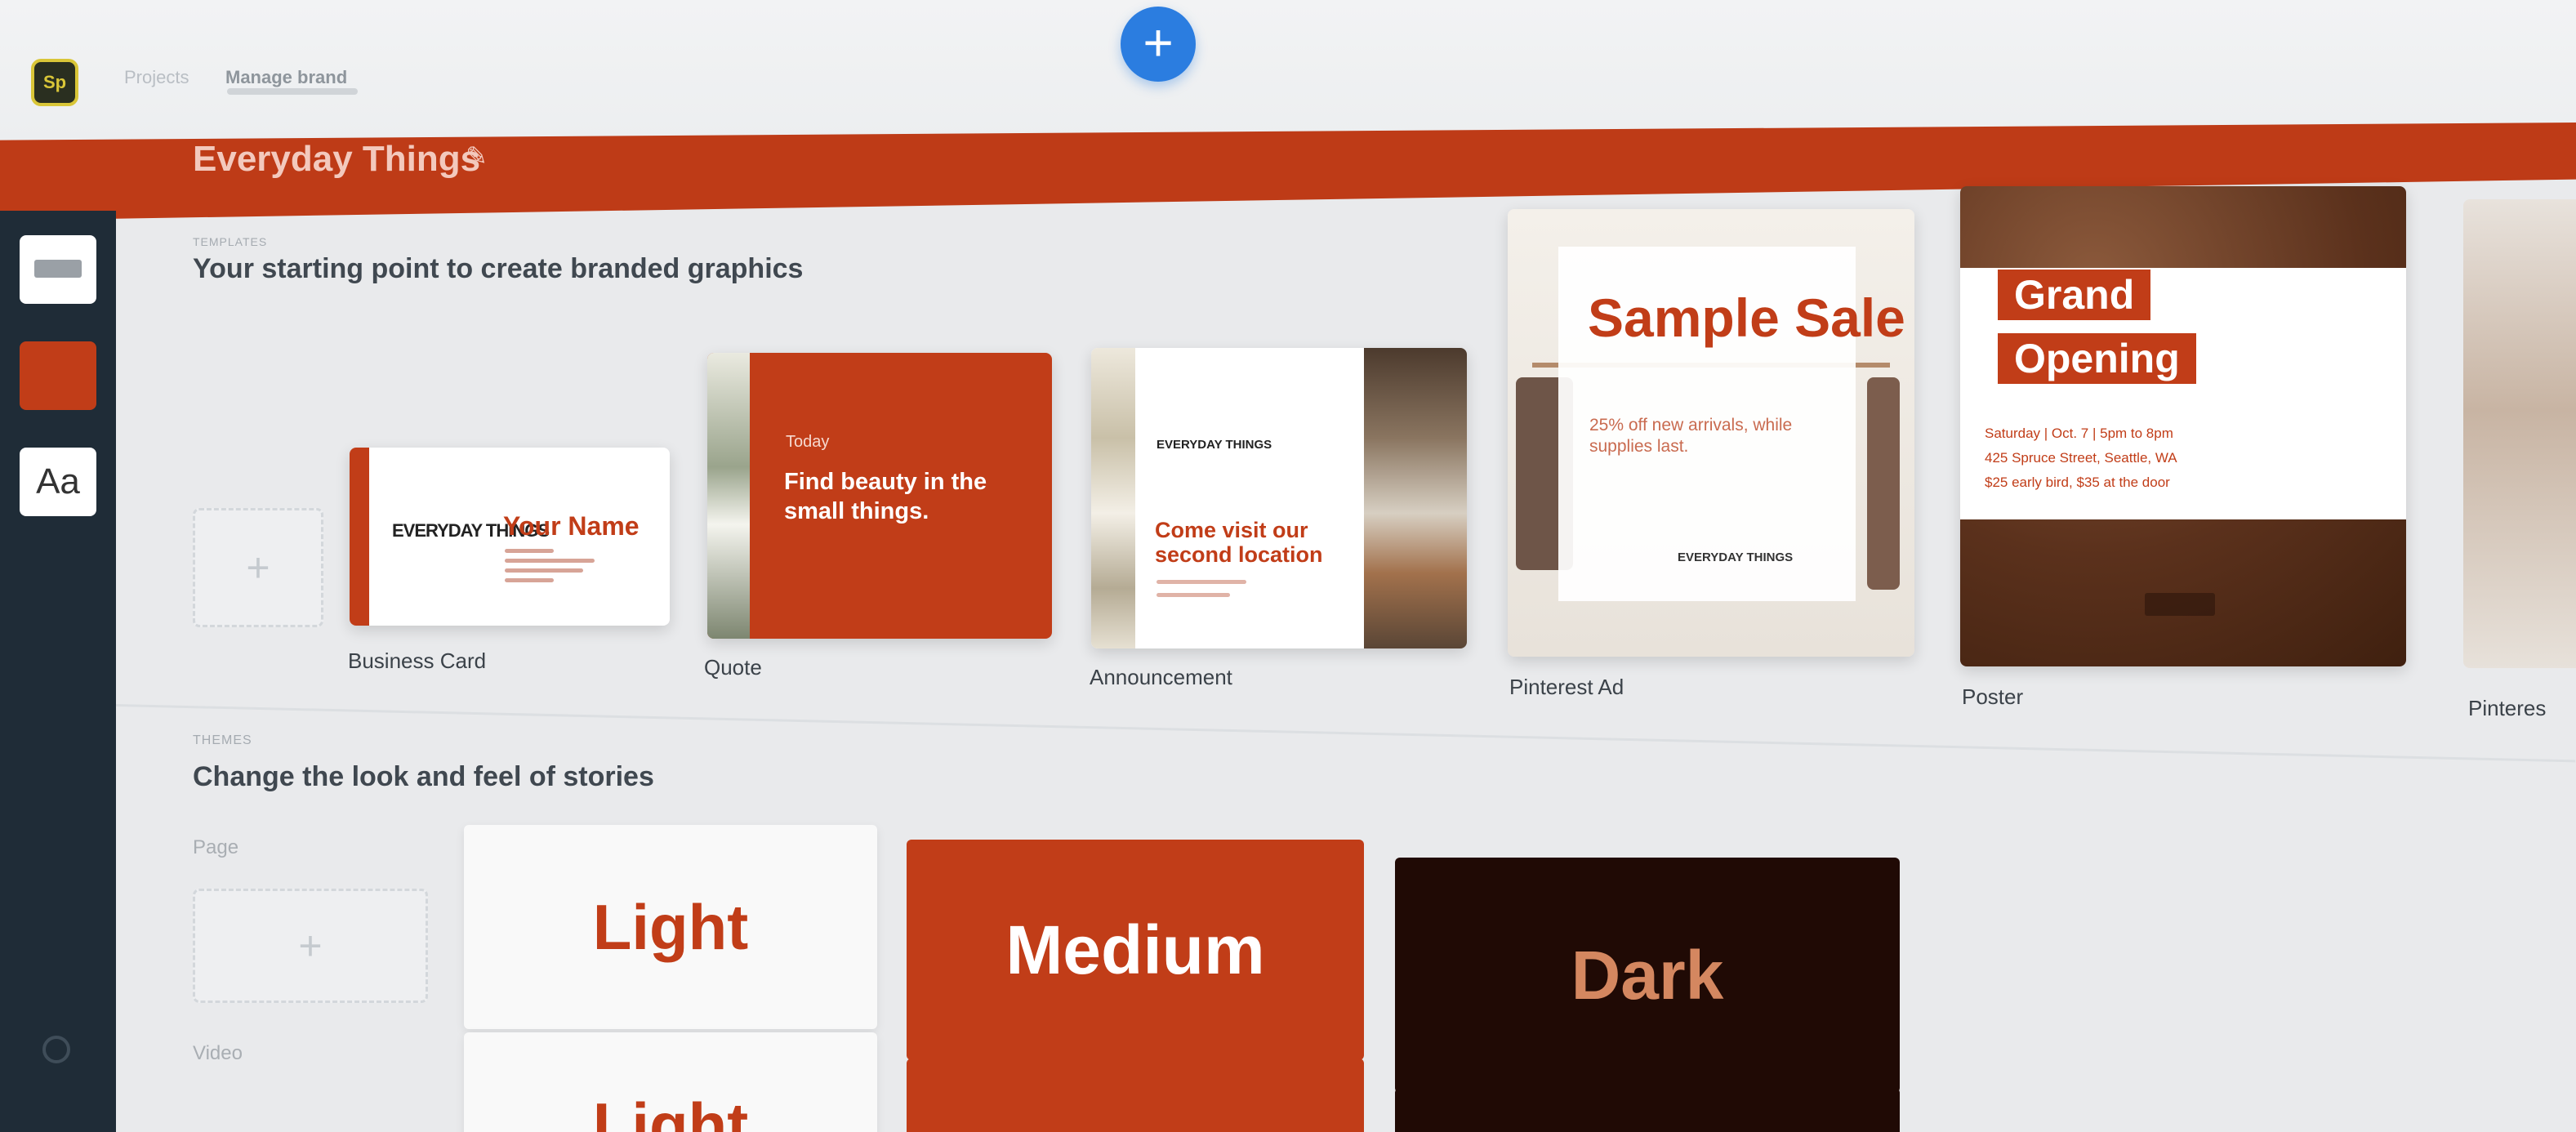 The image size is (2576, 1132). What do you see at coordinates (670, 1082) in the screenshot?
I see `theme-light-video: Light` at bounding box center [670, 1082].